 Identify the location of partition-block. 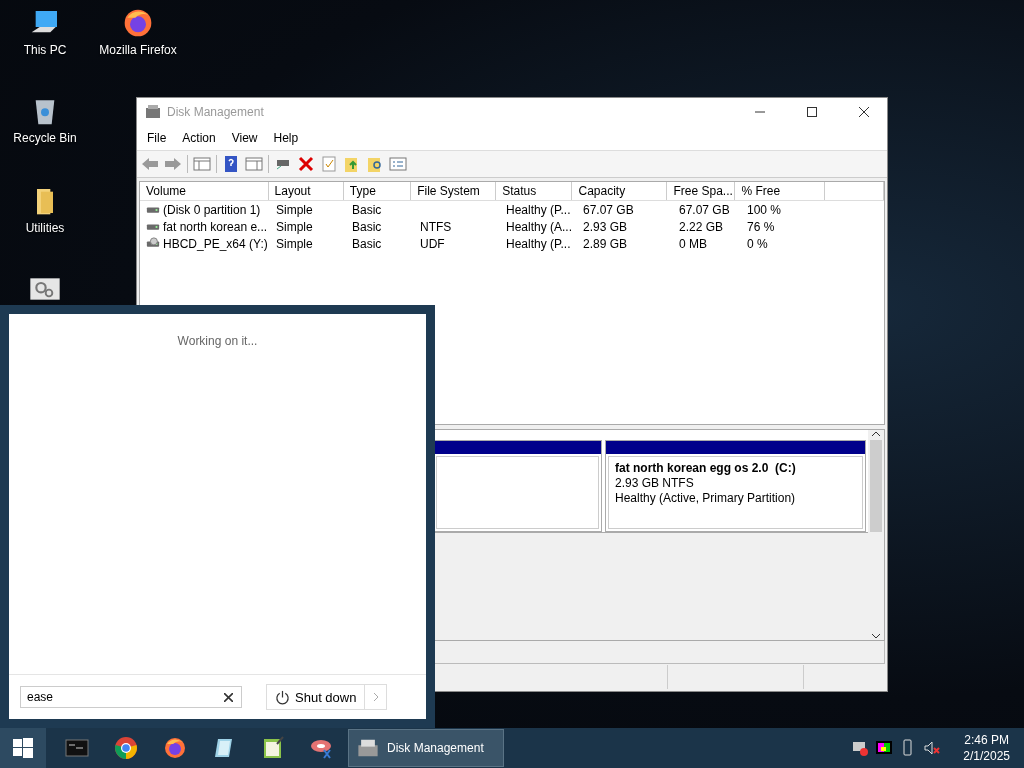
(517, 486).